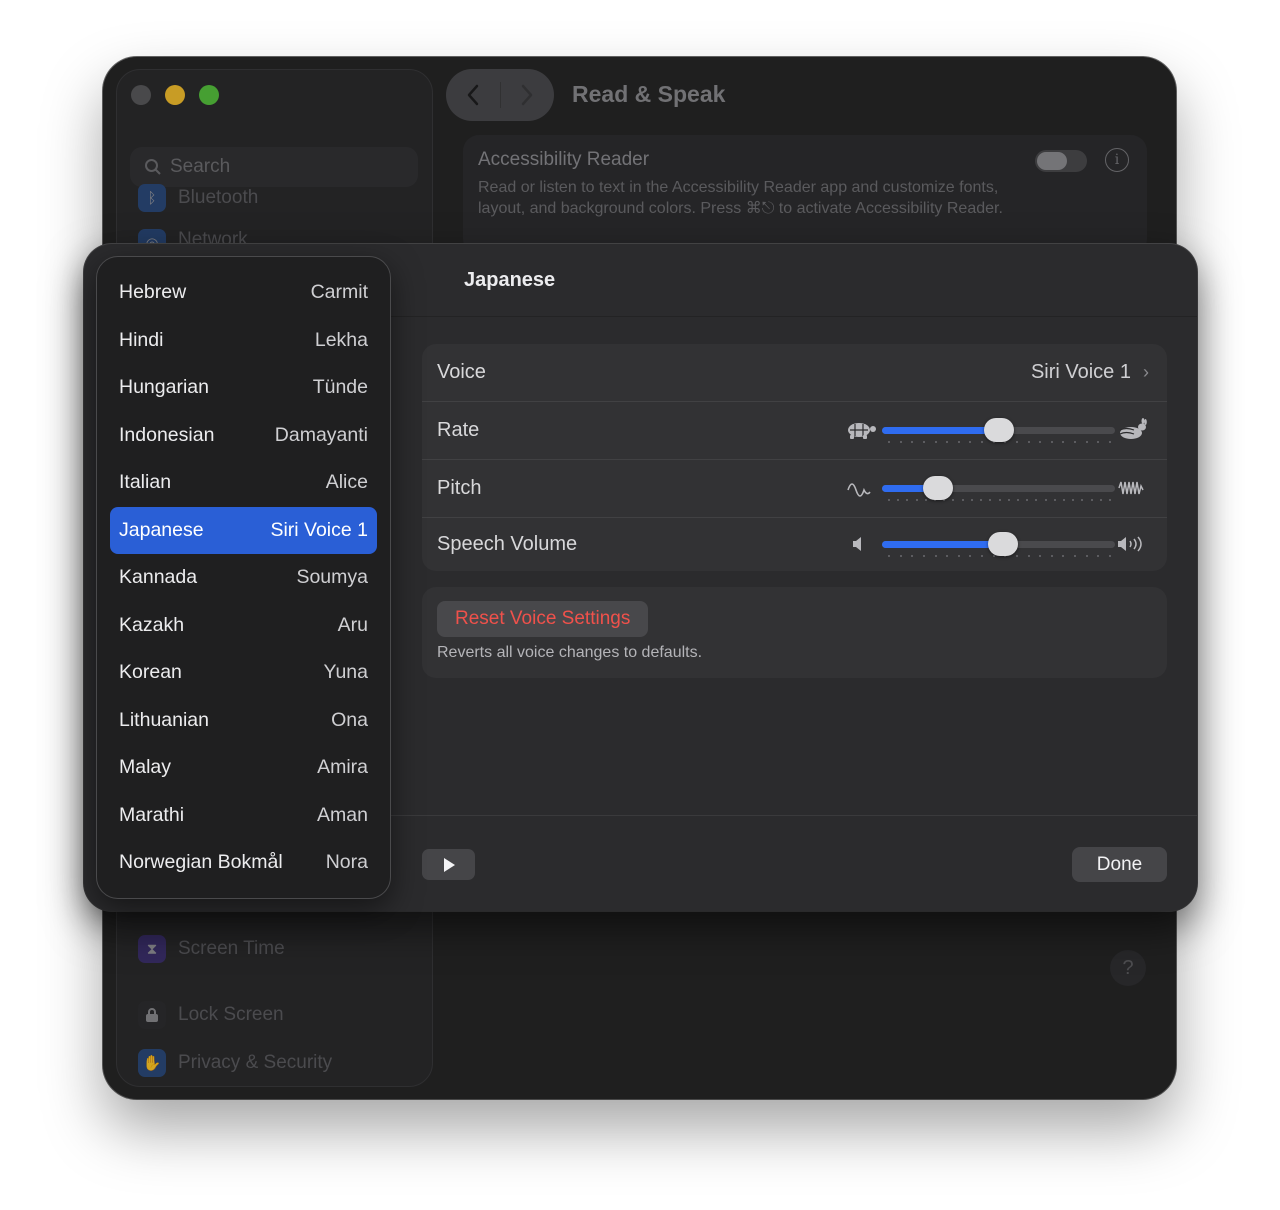 The height and width of the screenshot is (1210, 1280). Describe the element at coordinates (1061, 161) in the screenshot. I see `accessibility-reader-toggle` at that location.